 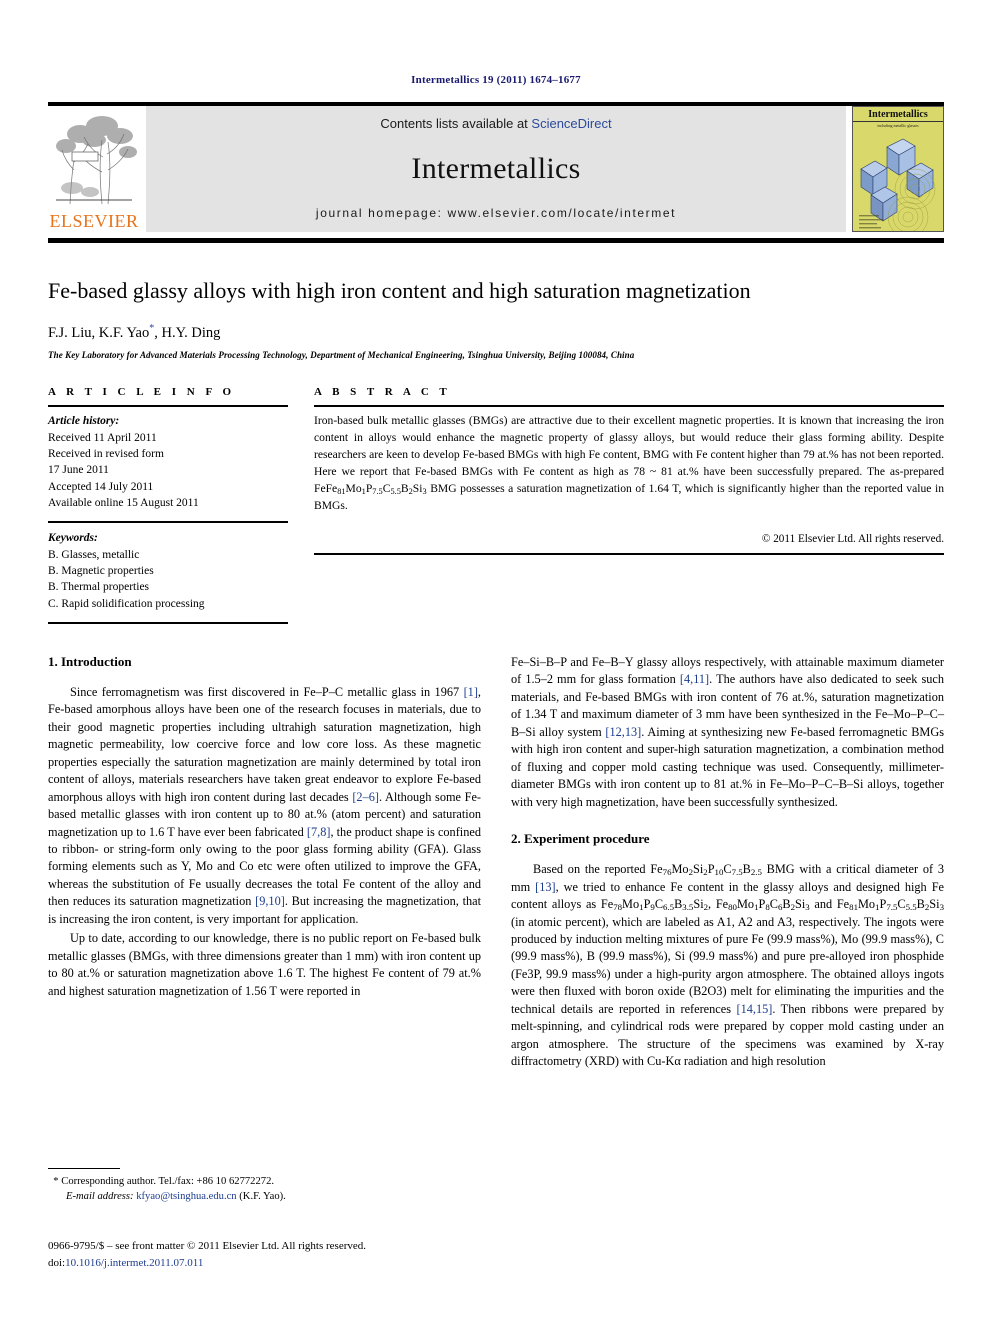 What do you see at coordinates (84, 1168) in the screenshot?
I see `footnote-rule` at bounding box center [84, 1168].